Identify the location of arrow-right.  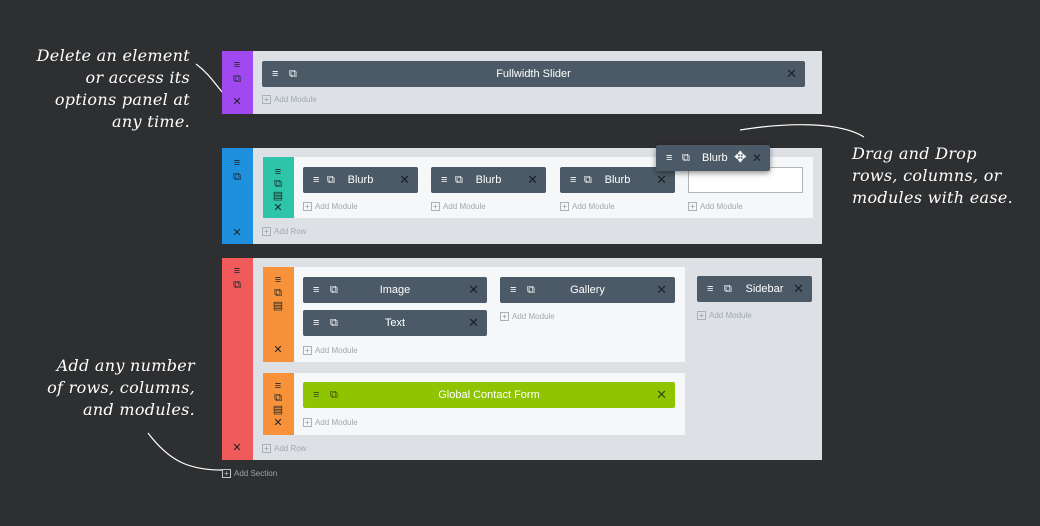
(802, 131).